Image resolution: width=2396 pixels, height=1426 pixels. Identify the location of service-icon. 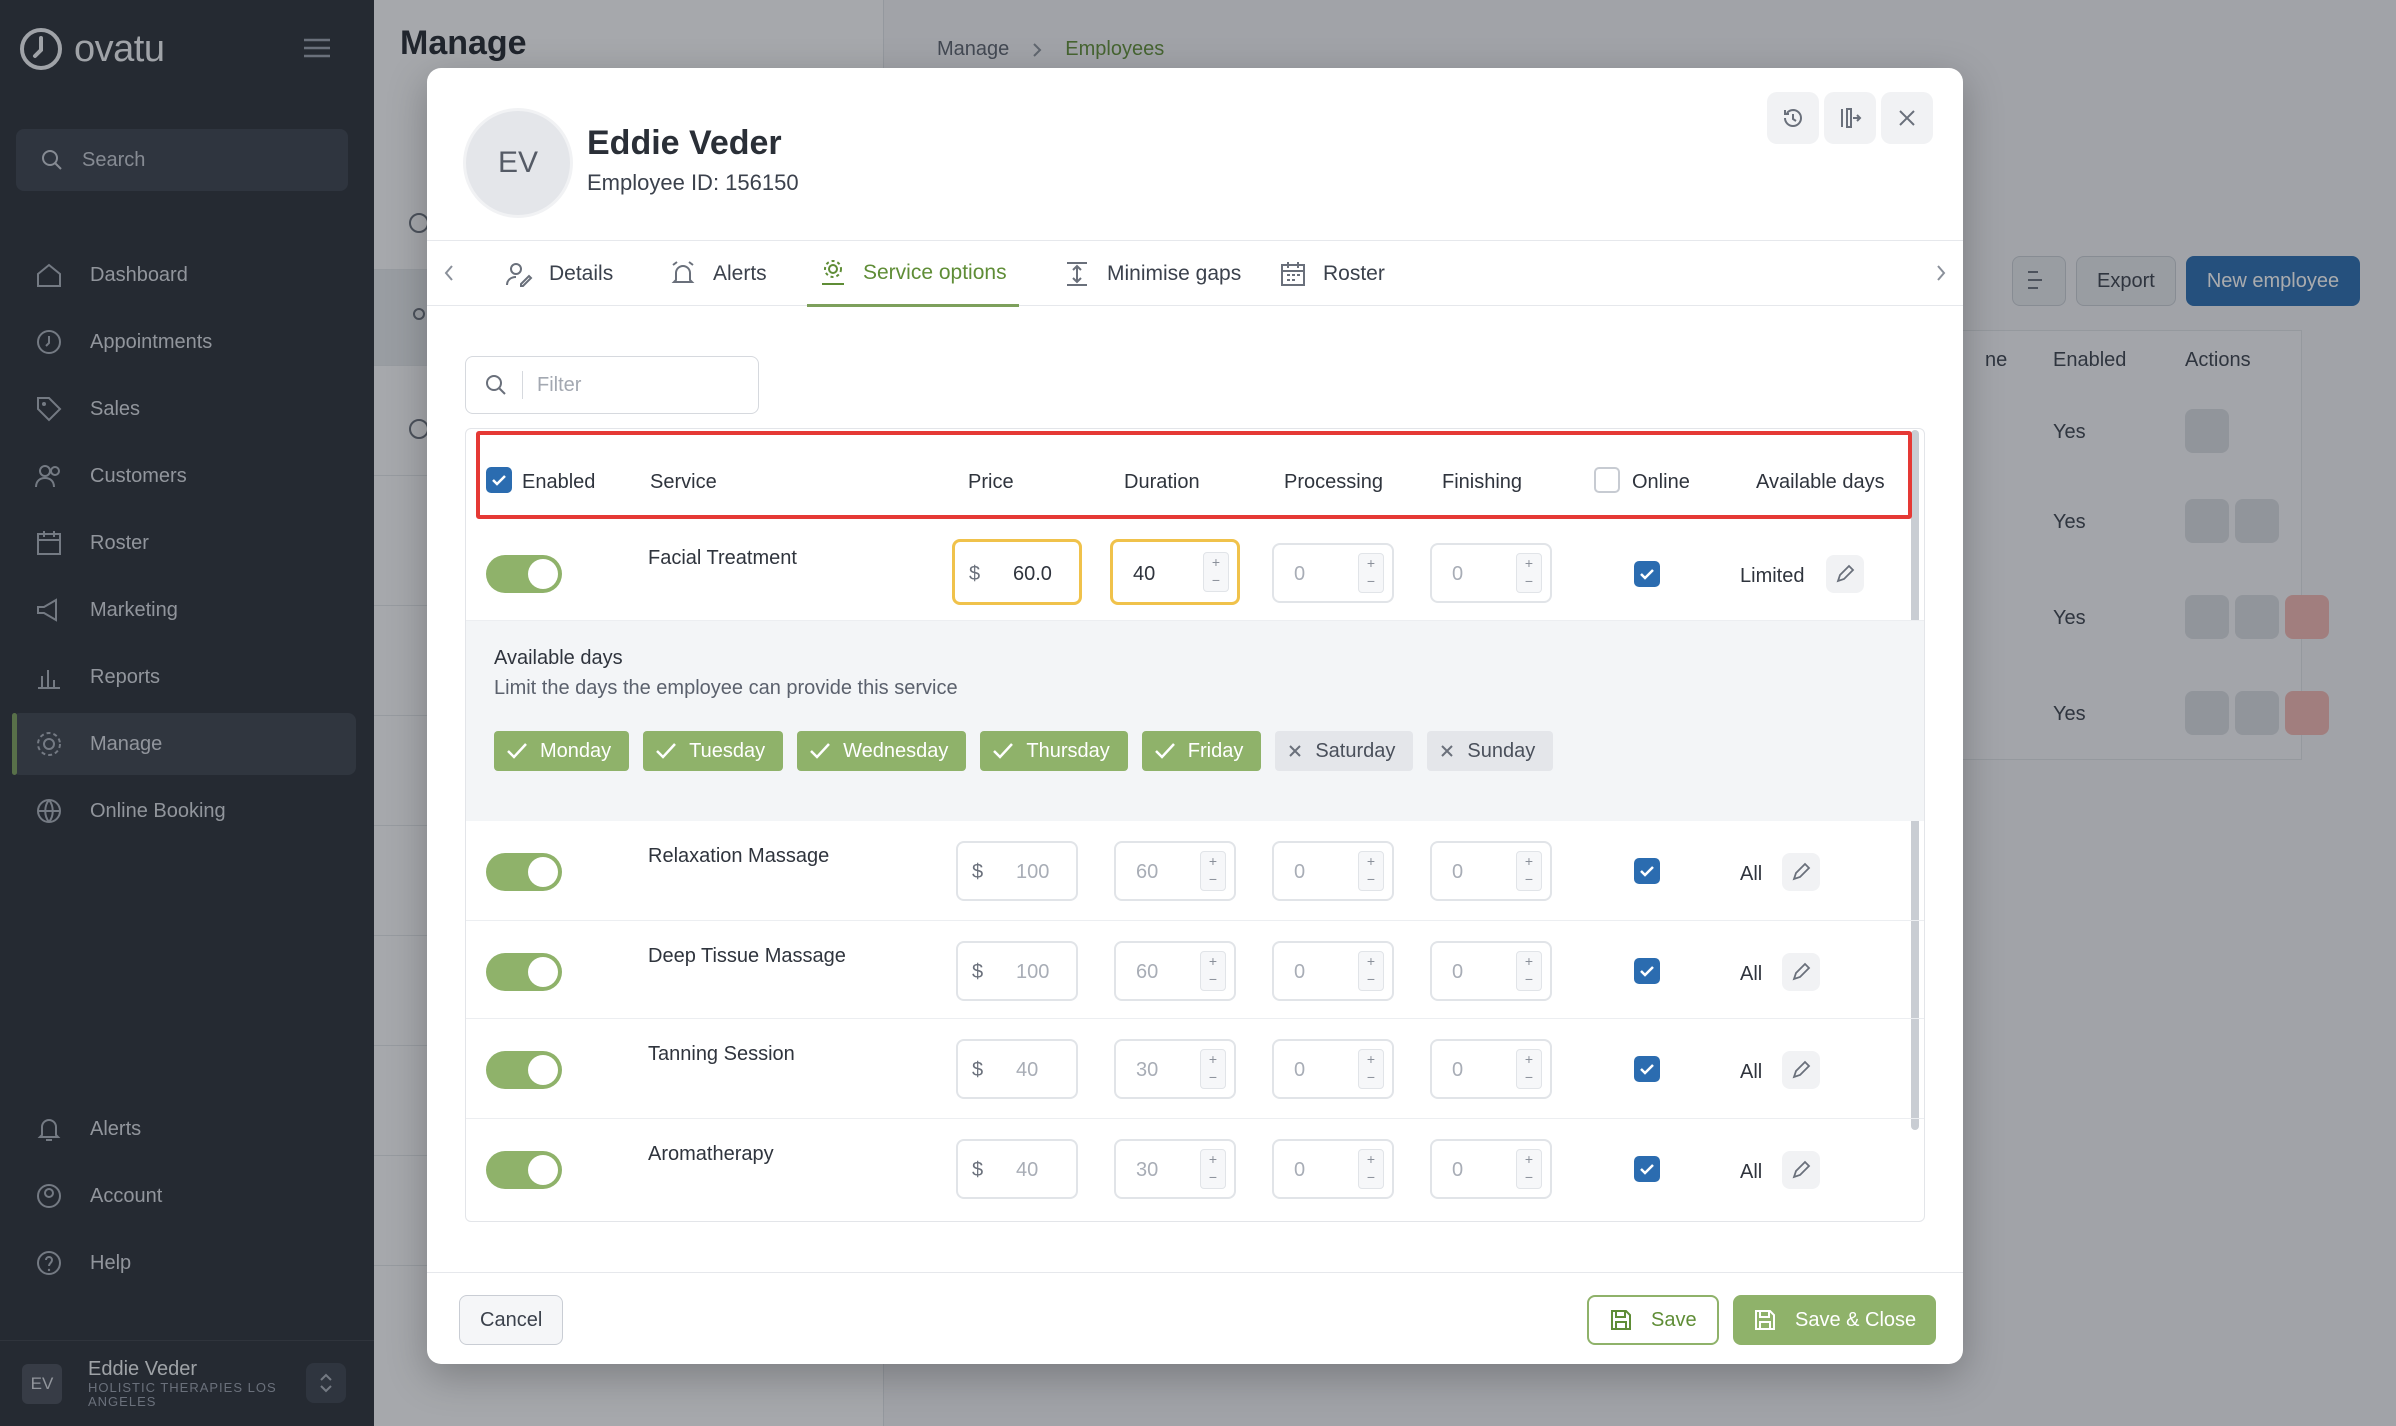
(833, 272).